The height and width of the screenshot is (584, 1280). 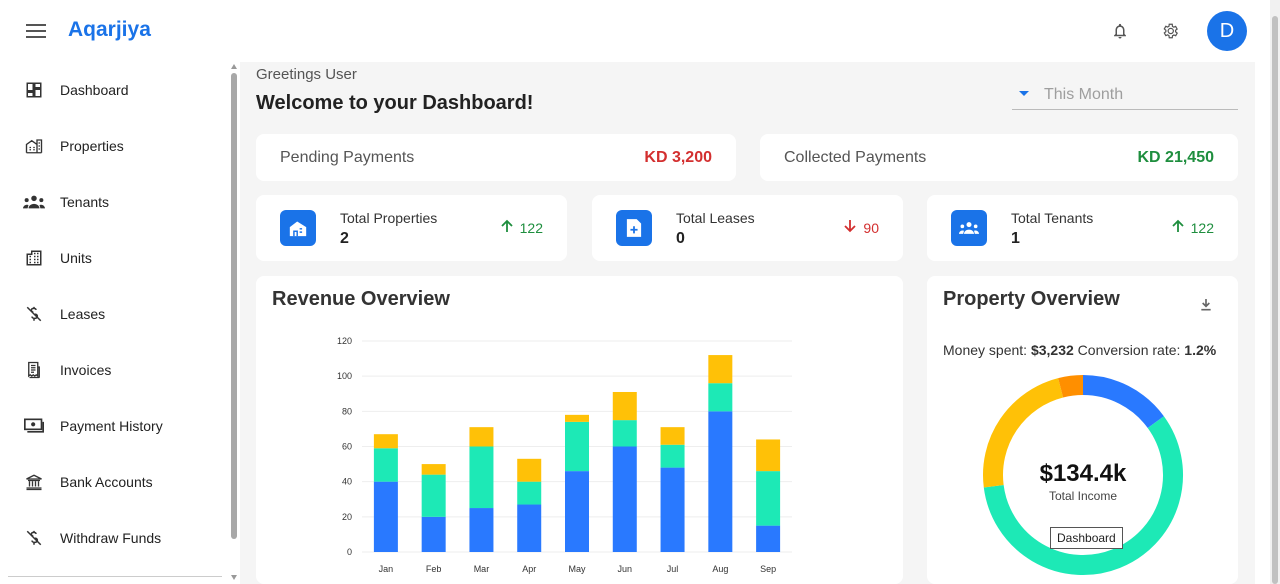 What do you see at coordinates (34, 482) in the screenshot?
I see `bank-icon` at bounding box center [34, 482].